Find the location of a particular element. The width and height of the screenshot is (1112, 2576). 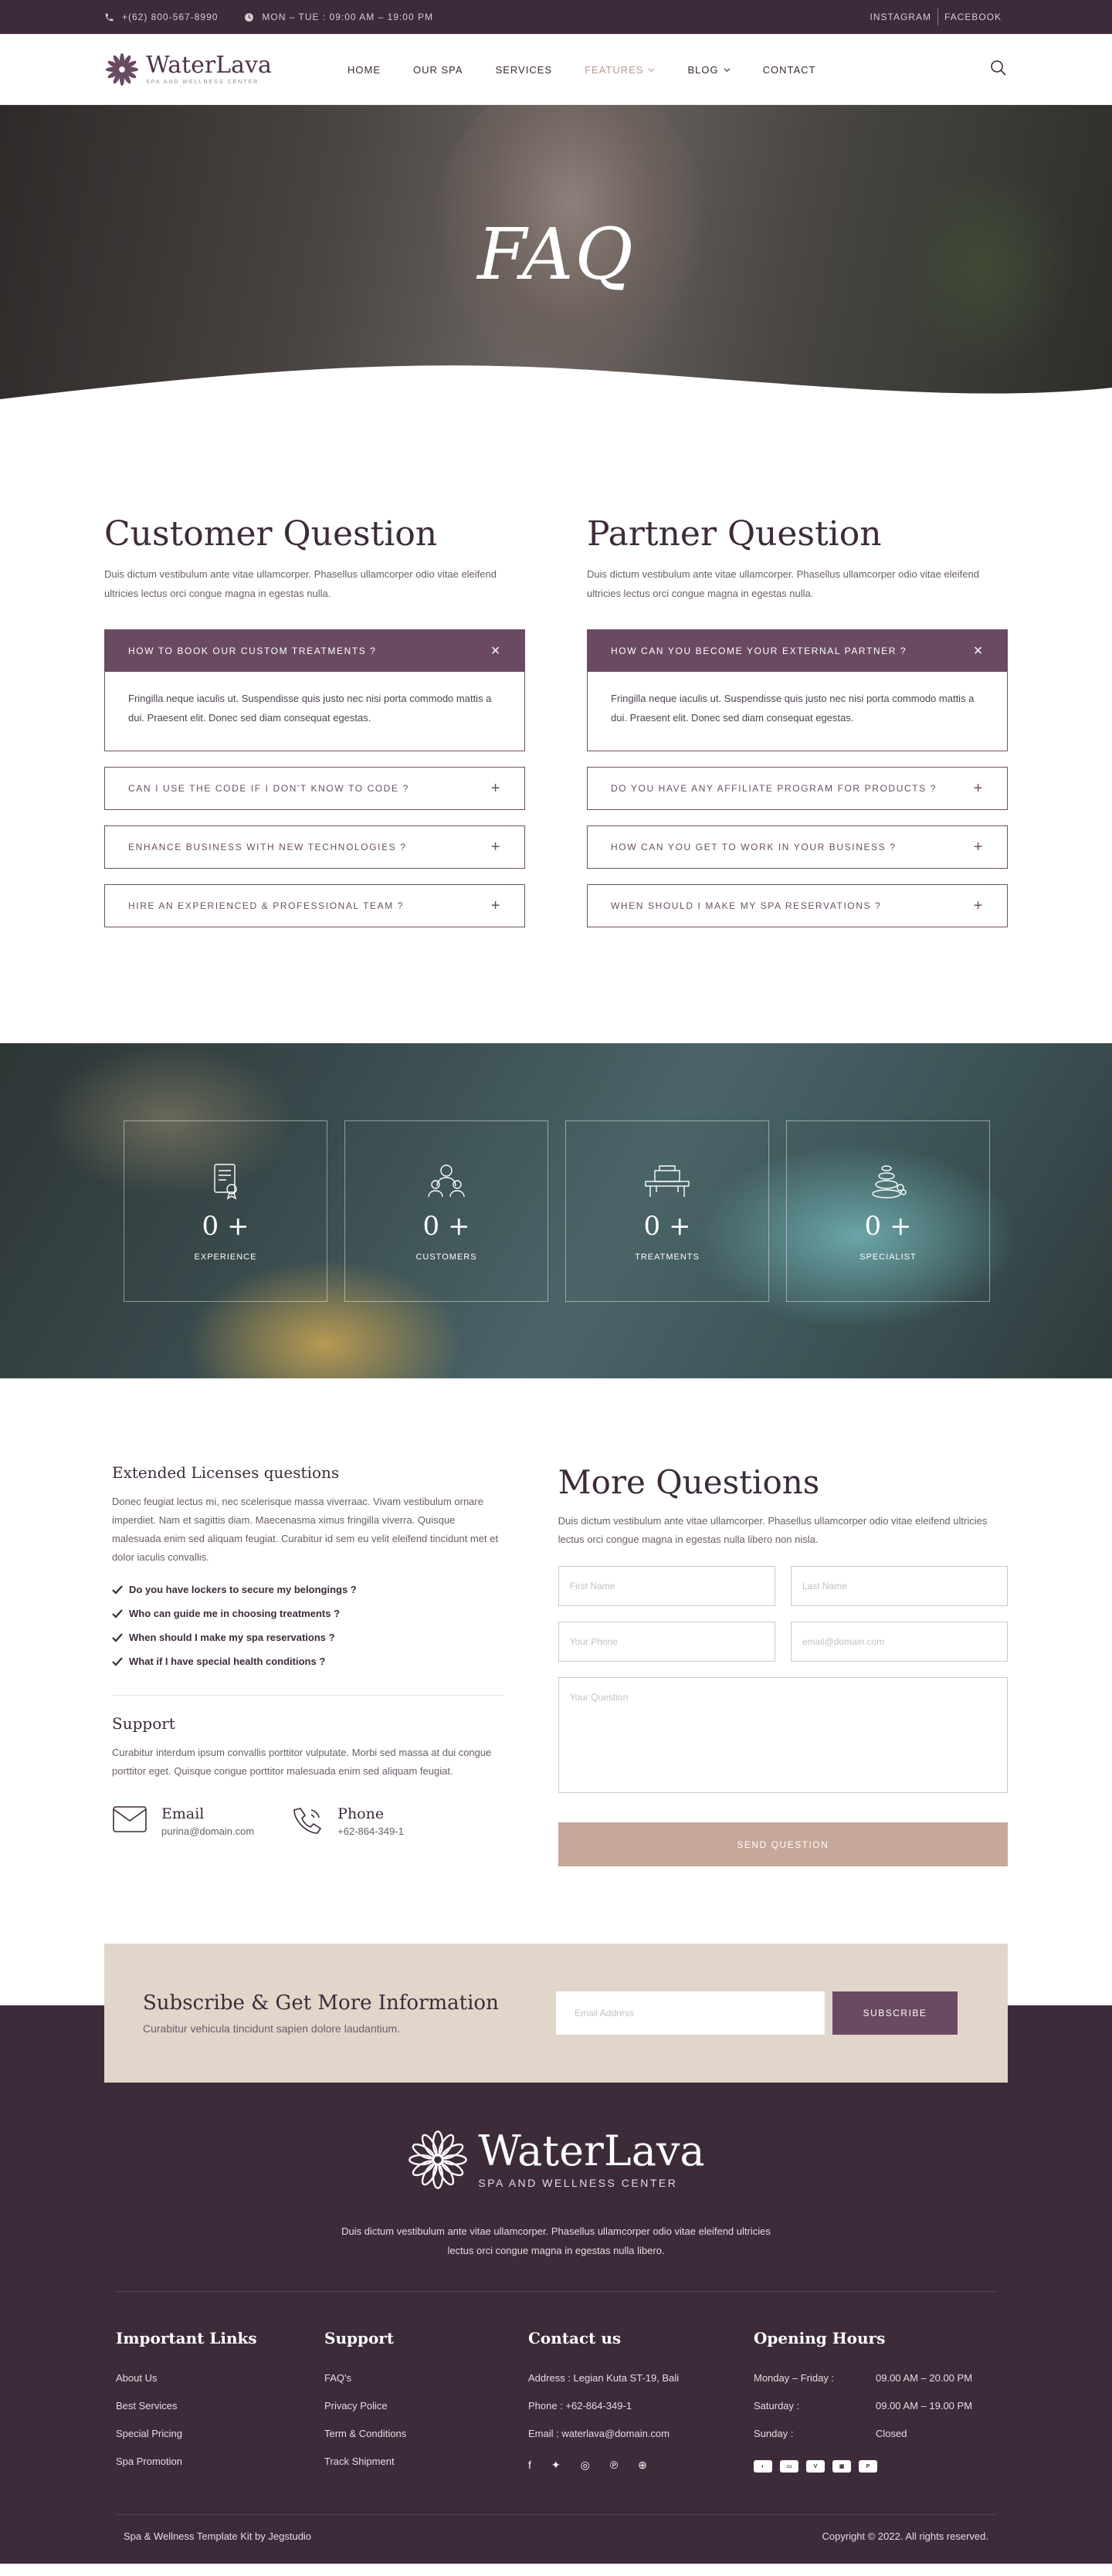

nav-blog: BLOG is located at coordinates (709, 69).